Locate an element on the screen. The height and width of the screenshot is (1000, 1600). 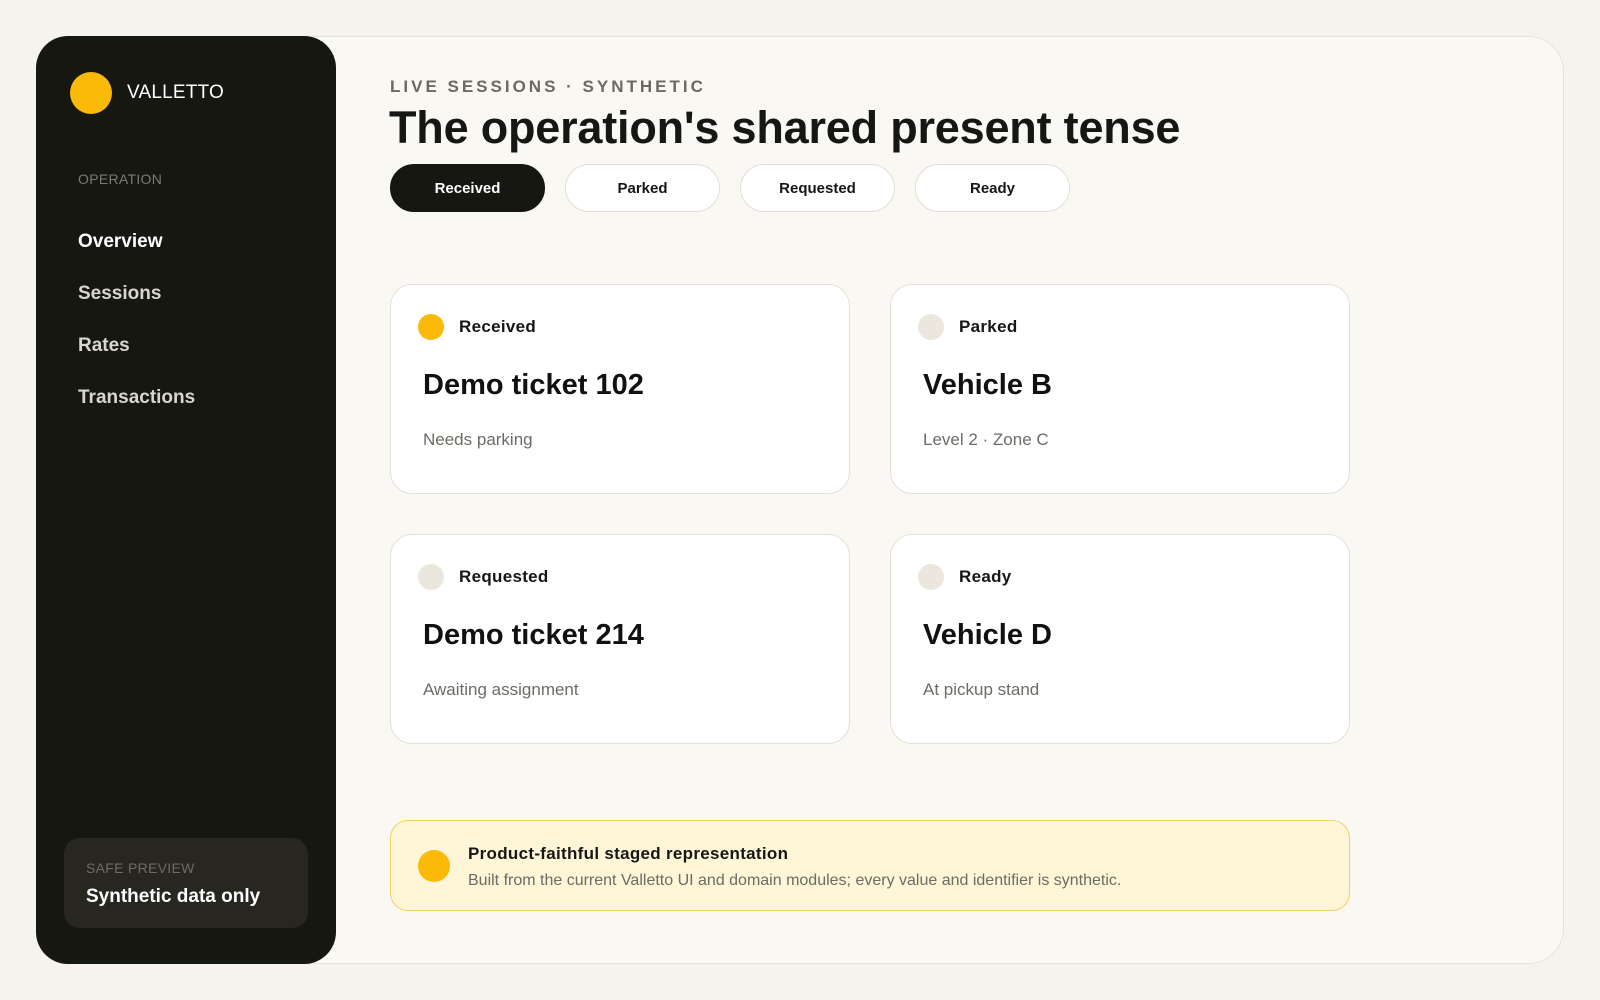
card-subtitle: At pickup stand is located at coordinates (981, 689).